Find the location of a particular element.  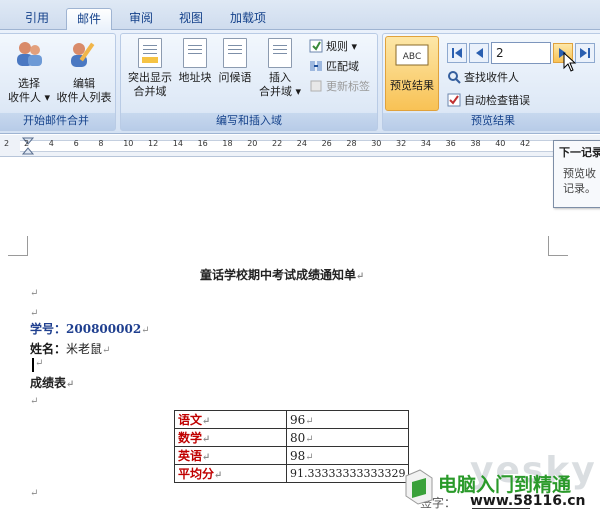

group-preview-results: ABC 预览结果 2 查找收件人 自动检查错误 预览结果 is located at coordinates (491, 82).